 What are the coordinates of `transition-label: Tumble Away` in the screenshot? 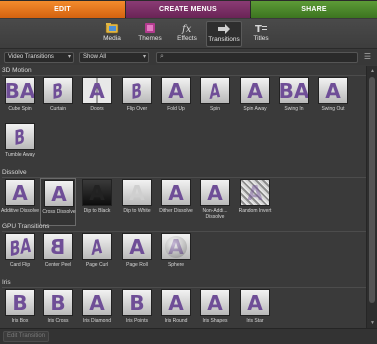 It's located at (20, 155).